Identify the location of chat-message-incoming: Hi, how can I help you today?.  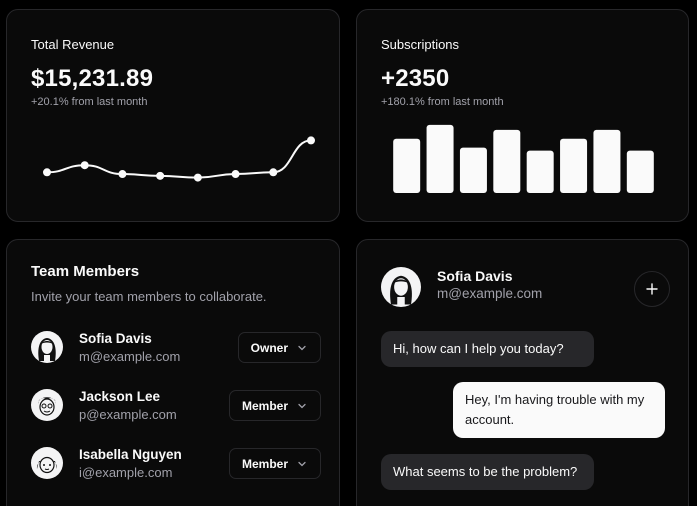
(487, 349).